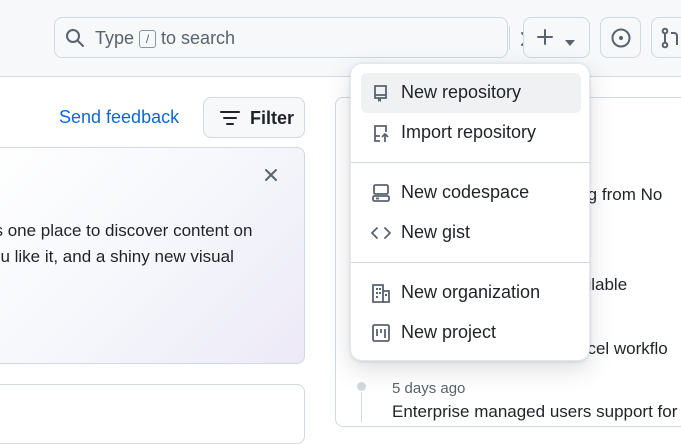  I want to click on announcement-text-line-2: ou like it, and a shiny new visual, so click(117, 256).